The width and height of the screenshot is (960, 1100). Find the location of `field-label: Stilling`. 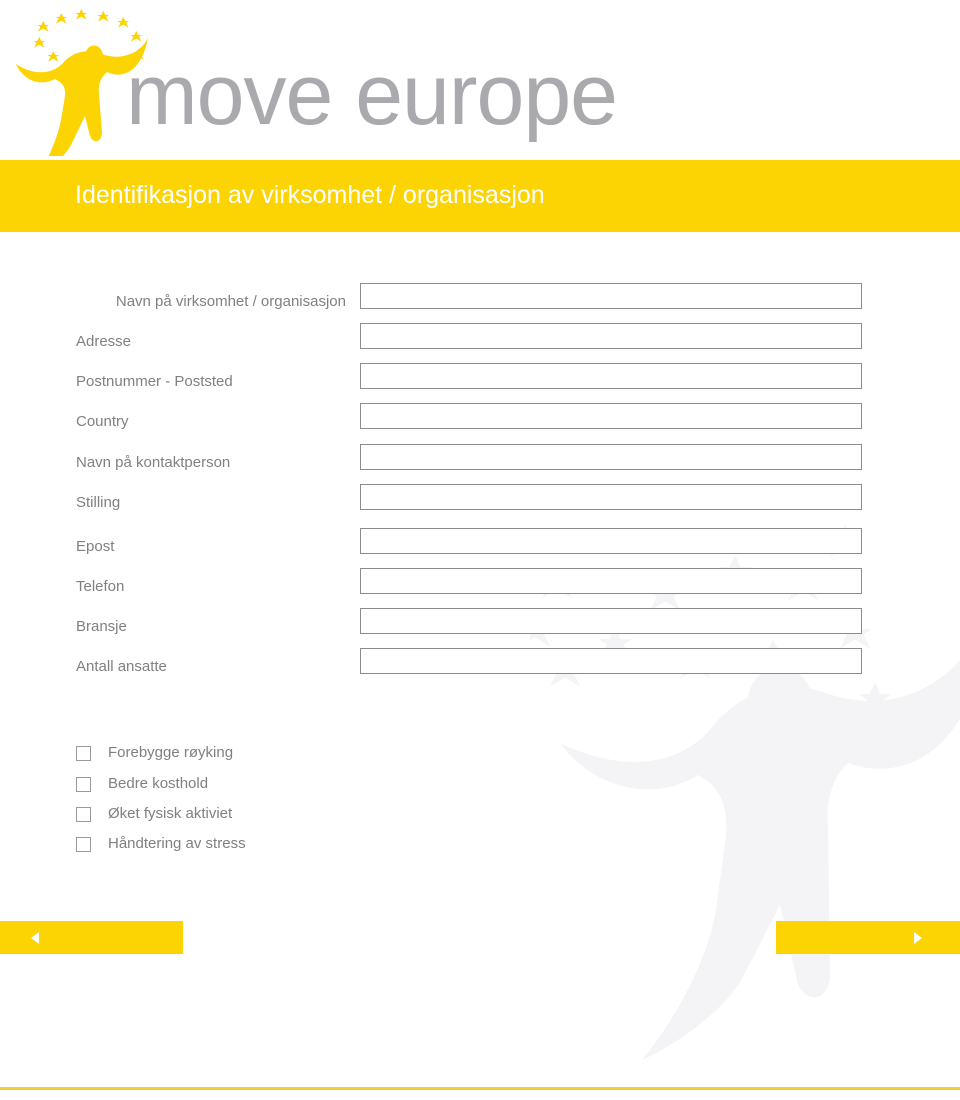

field-label: Stilling is located at coordinates (98, 502).